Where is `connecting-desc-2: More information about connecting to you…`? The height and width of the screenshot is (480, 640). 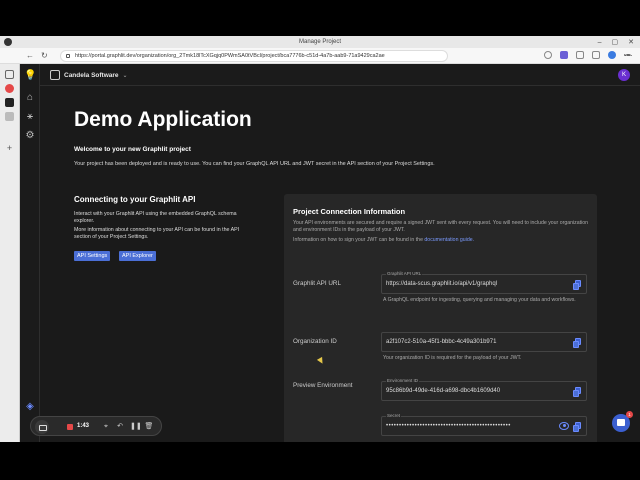 connecting-desc-2: More information about connecting to you… is located at coordinates (157, 233).